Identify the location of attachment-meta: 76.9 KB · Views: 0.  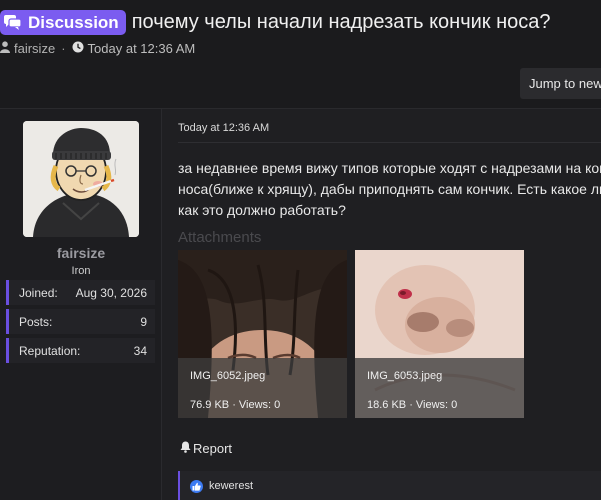
(235, 405).